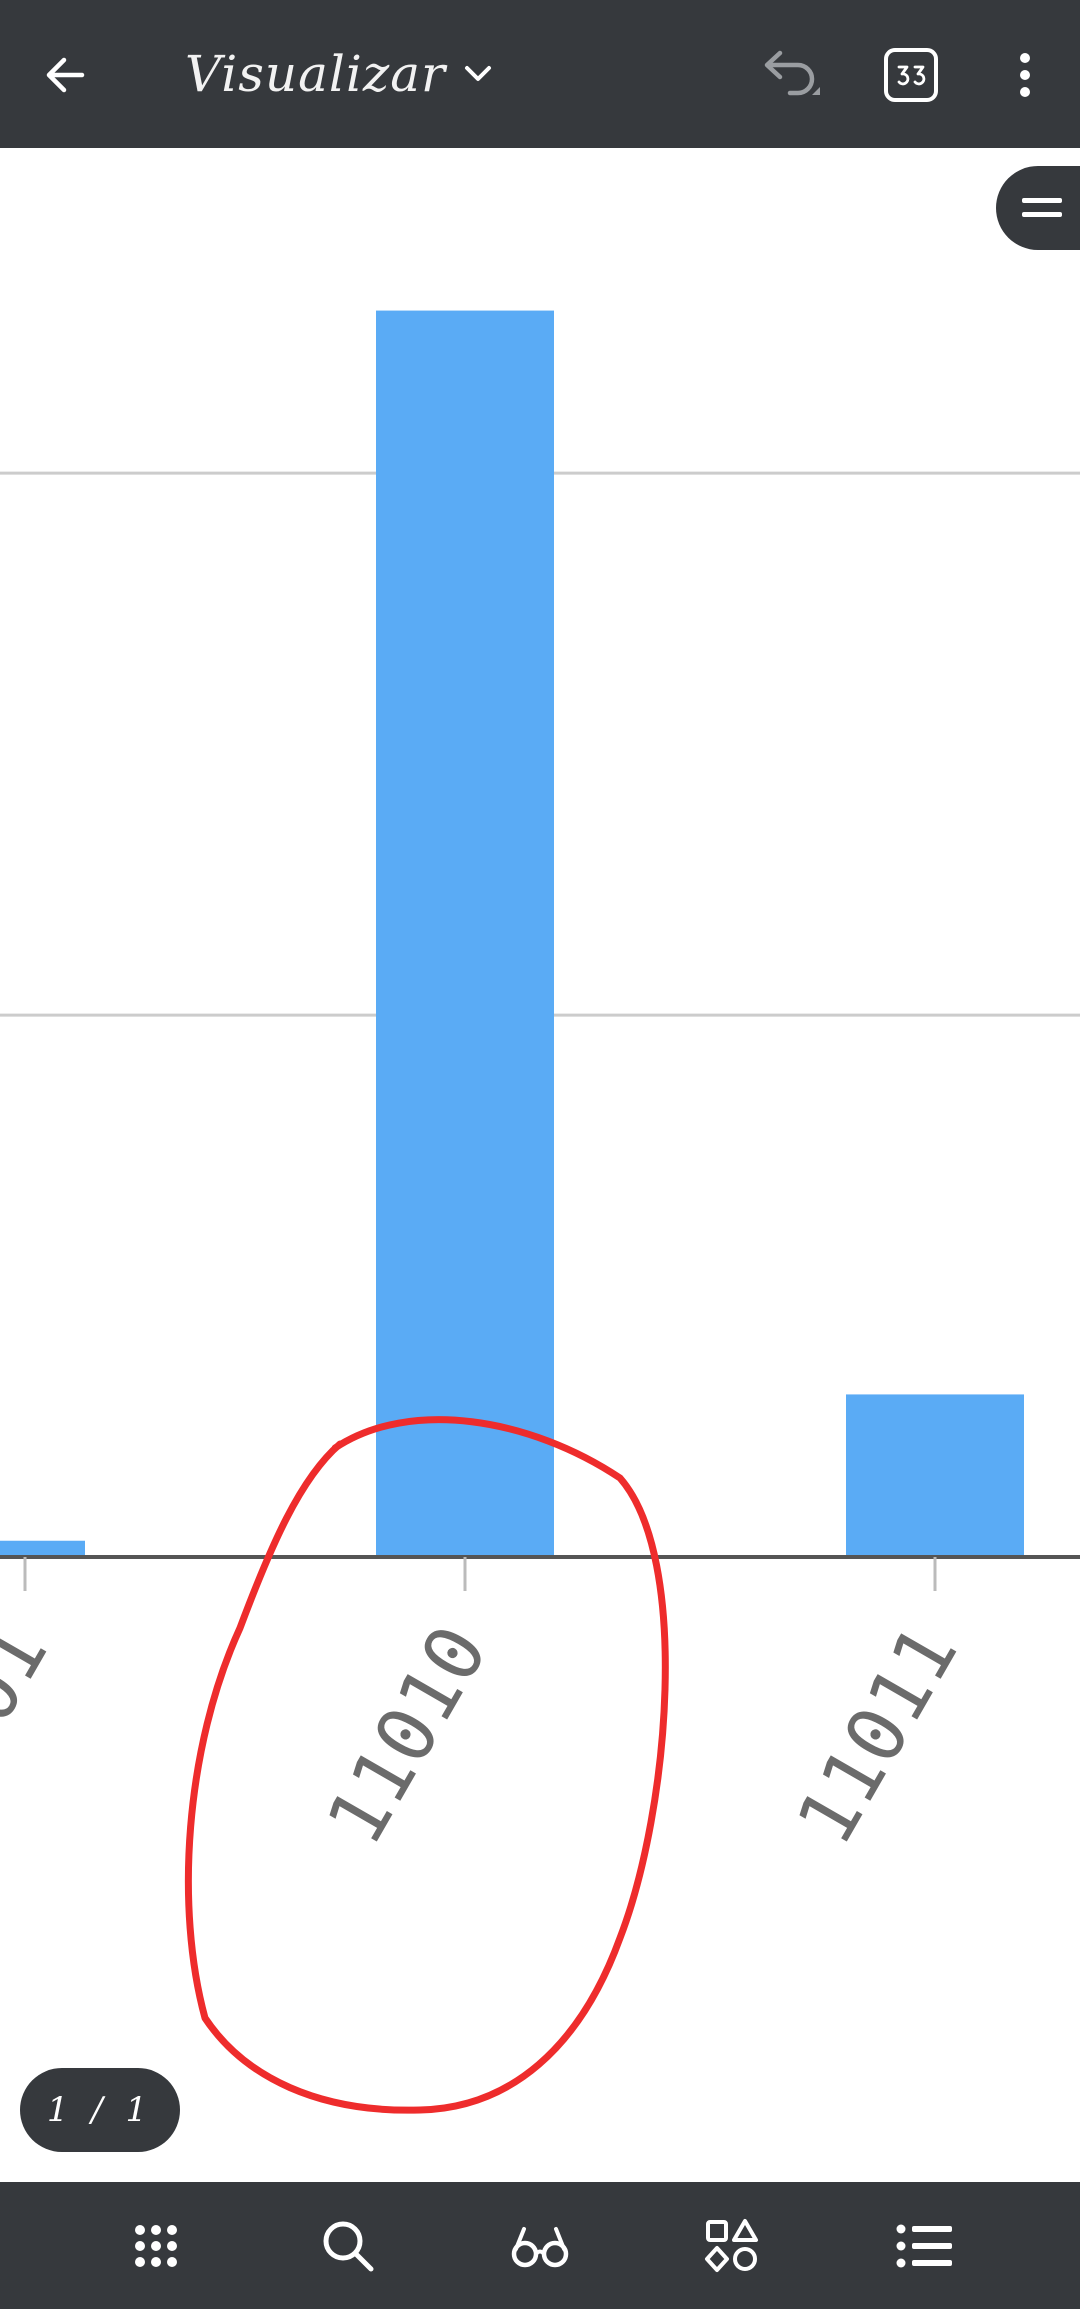 The height and width of the screenshot is (2309, 1080). I want to click on shapes-icon, so click(731, 2245).